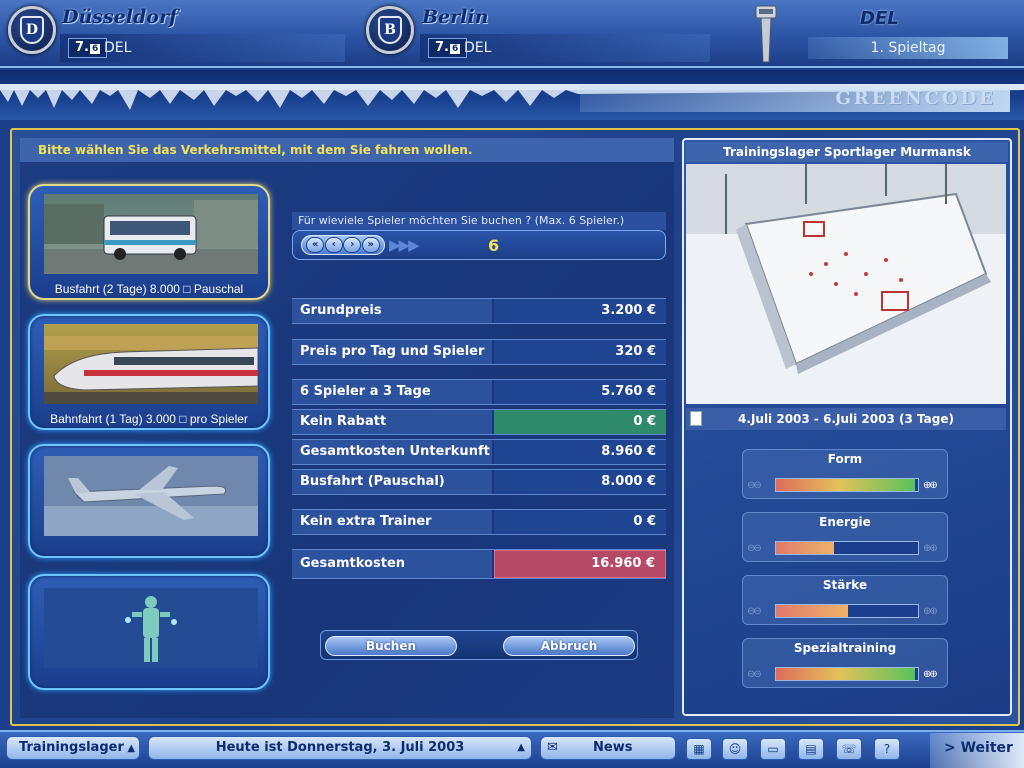  What do you see at coordinates (392, 452) in the screenshot?
I see `cost-row-label: Gesamtkosten Unterkunft` at bounding box center [392, 452].